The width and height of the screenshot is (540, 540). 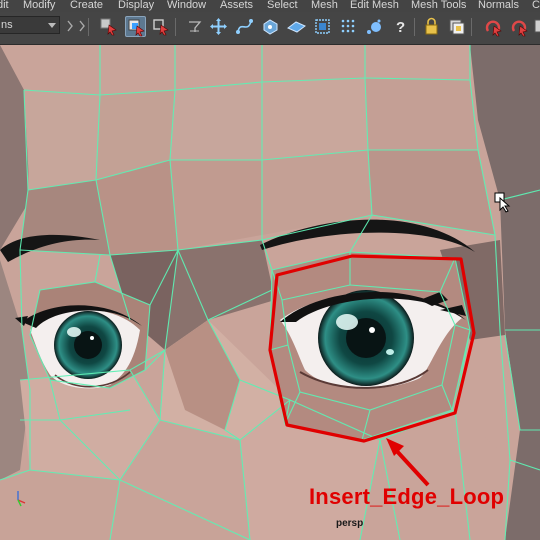 I want to click on menu-display: Display, so click(x=136, y=6).